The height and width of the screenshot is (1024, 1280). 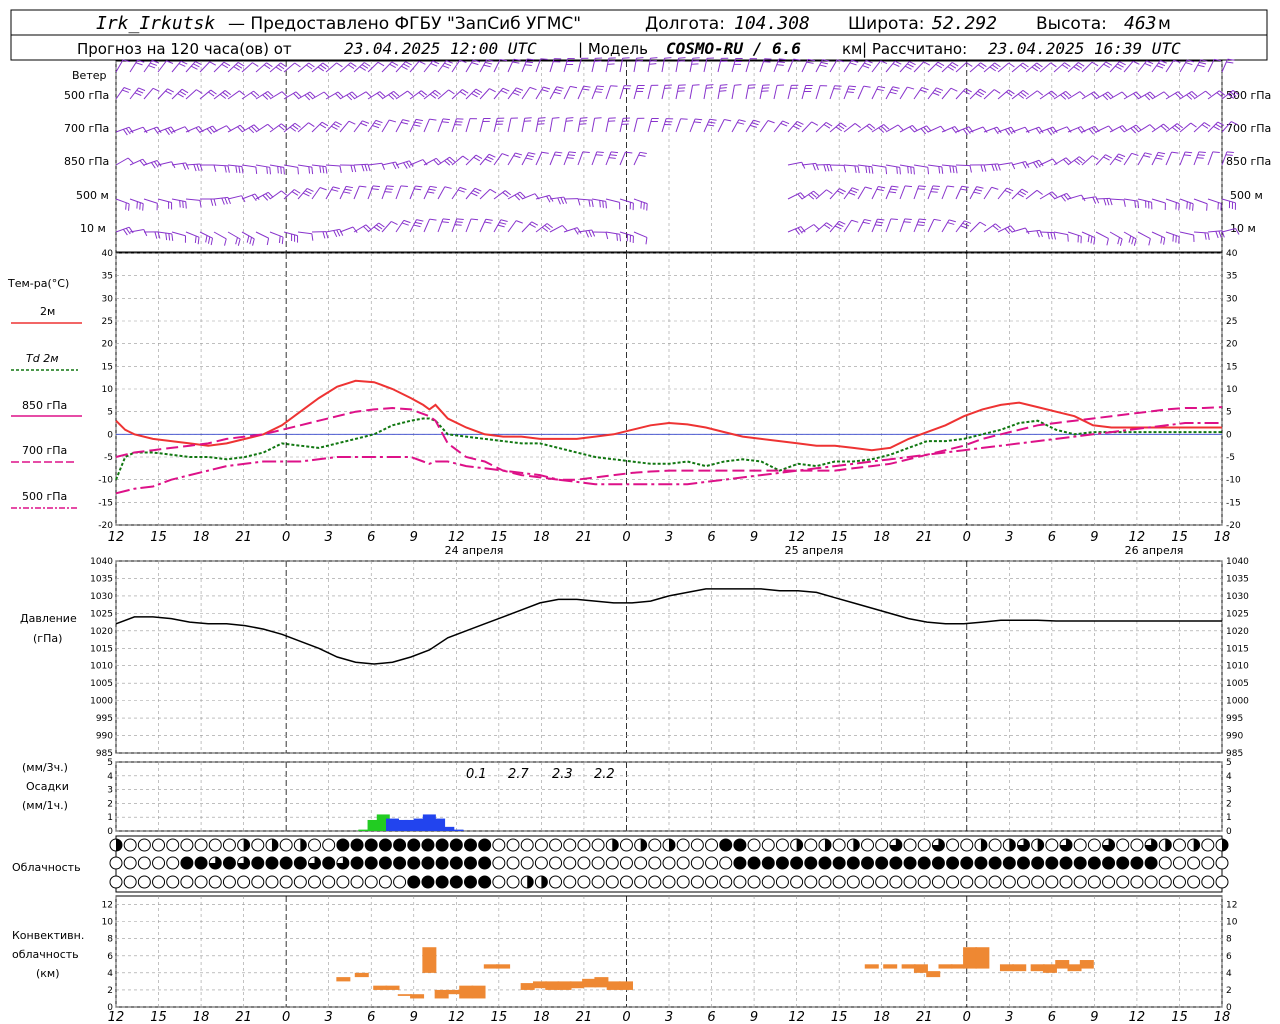 I want to click on conv-ytick-right: 12, so click(x=1231, y=906).